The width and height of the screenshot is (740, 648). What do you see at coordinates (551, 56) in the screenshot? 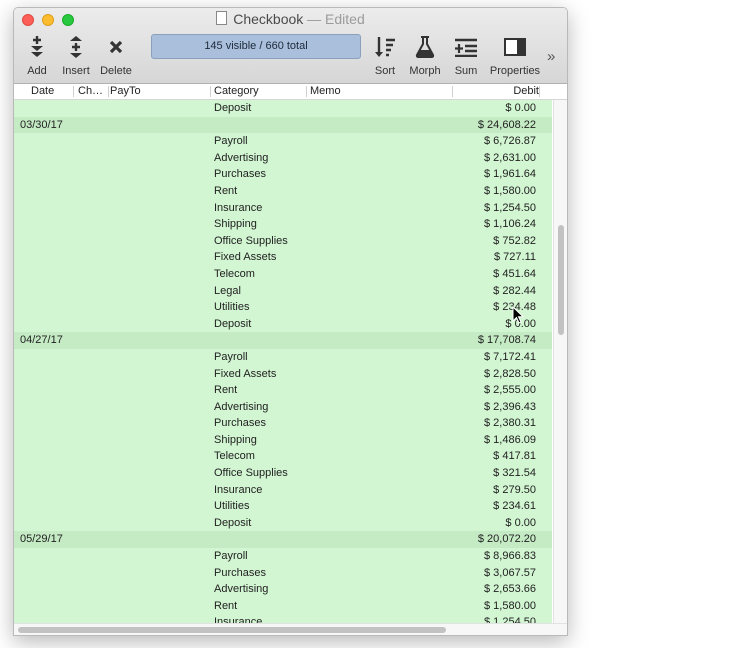
I see `toolbar-overflow-button: »` at bounding box center [551, 56].